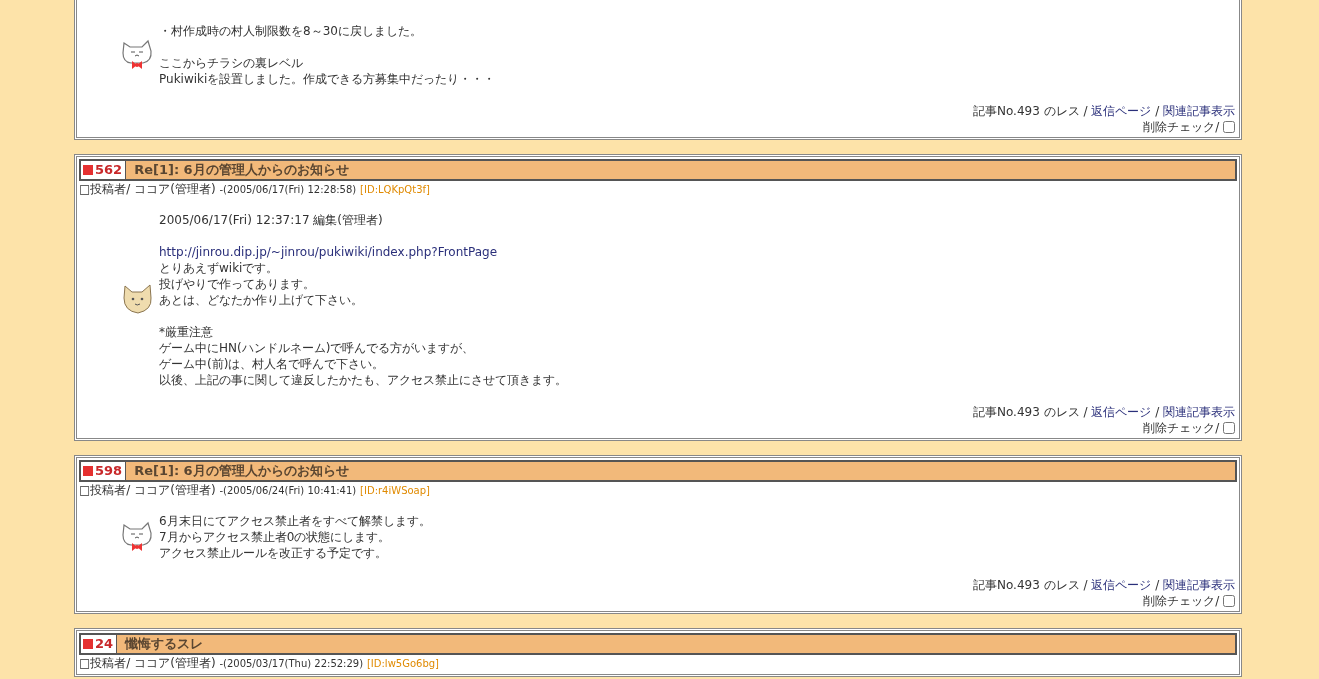 Image resolution: width=1319 pixels, height=679 pixels. Describe the element at coordinates (219, 268) in the screenshot. I see `body-text: とりあえずwikiです。` at that location.